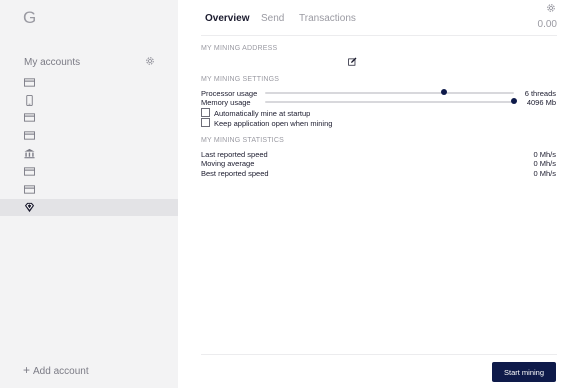  I want to click on memory-usage-value: 4096 Mb, so click(541, 102).